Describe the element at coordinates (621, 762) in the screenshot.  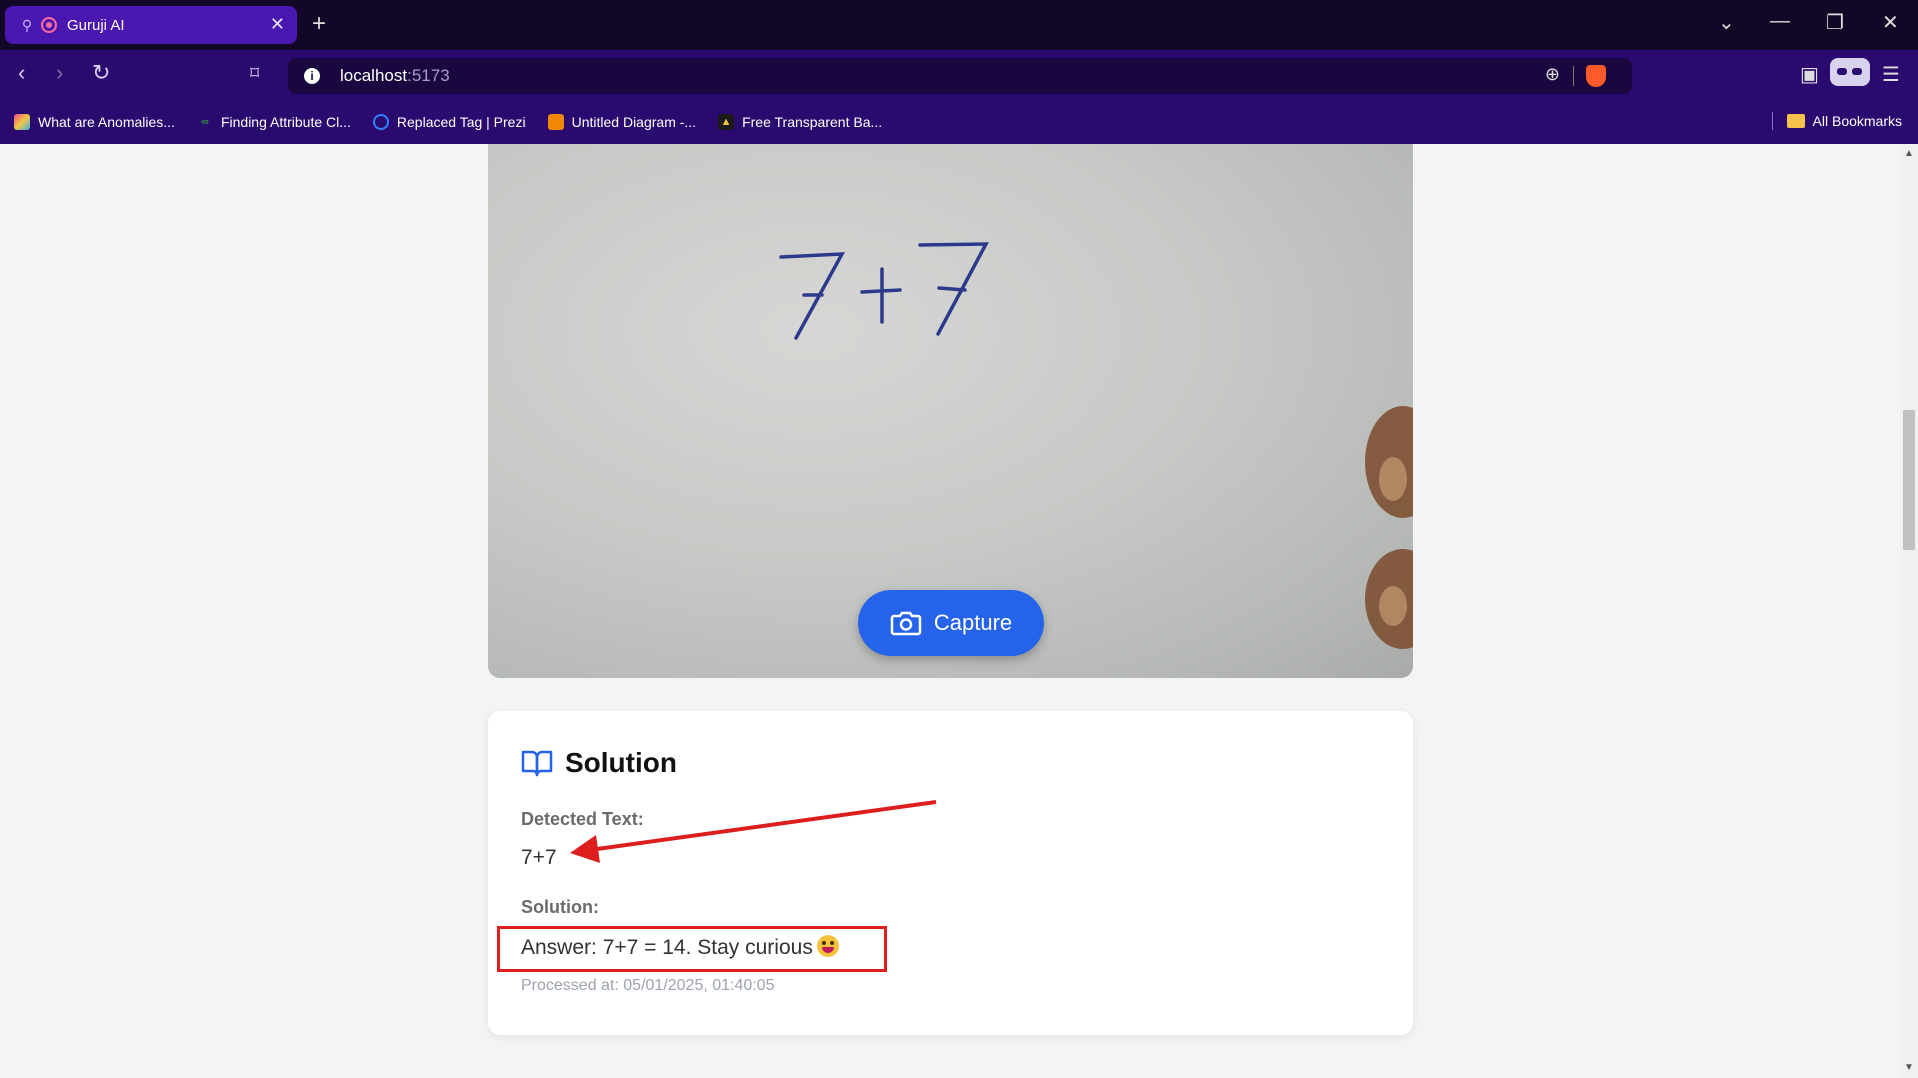
I see `solution-title: Solution` at that location.